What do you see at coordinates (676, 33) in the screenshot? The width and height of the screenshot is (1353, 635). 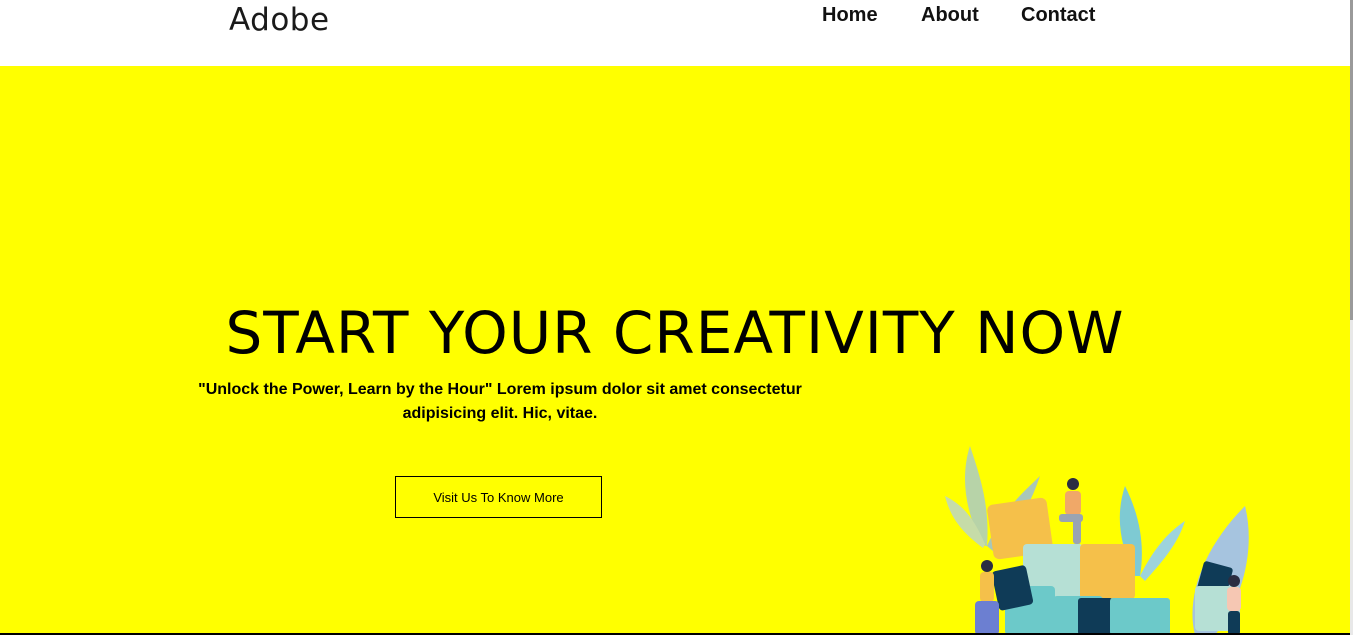 I see `navbar: Adobe Home About Contact` at bounding box center [676, 33].